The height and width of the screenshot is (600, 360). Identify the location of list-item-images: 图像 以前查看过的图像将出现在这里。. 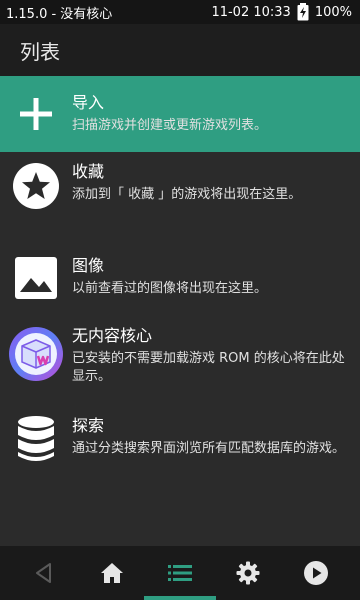
(180, 281).